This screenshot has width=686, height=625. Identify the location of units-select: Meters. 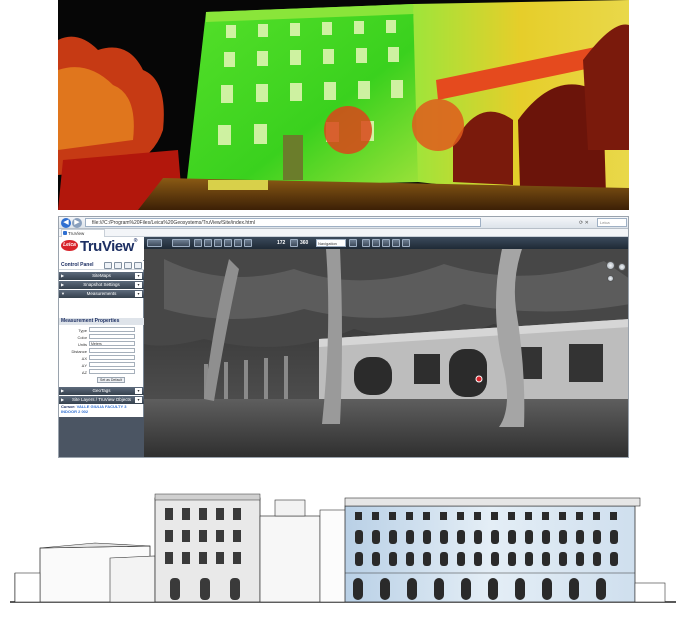
(112, 343).